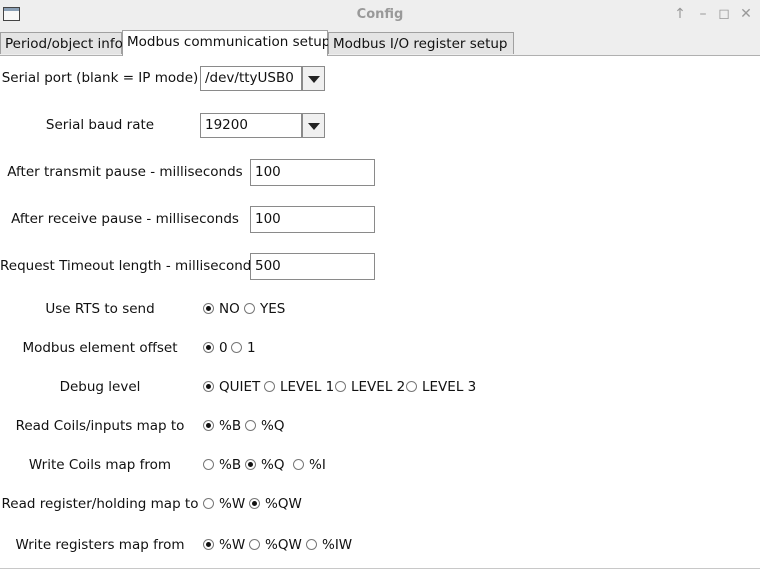 The width and height of the screenshot is (760, 570). What do you see at coordinates (703, 14) in the screenshot?
I see `minimize-icon: –` at bounding box center [703, 14].